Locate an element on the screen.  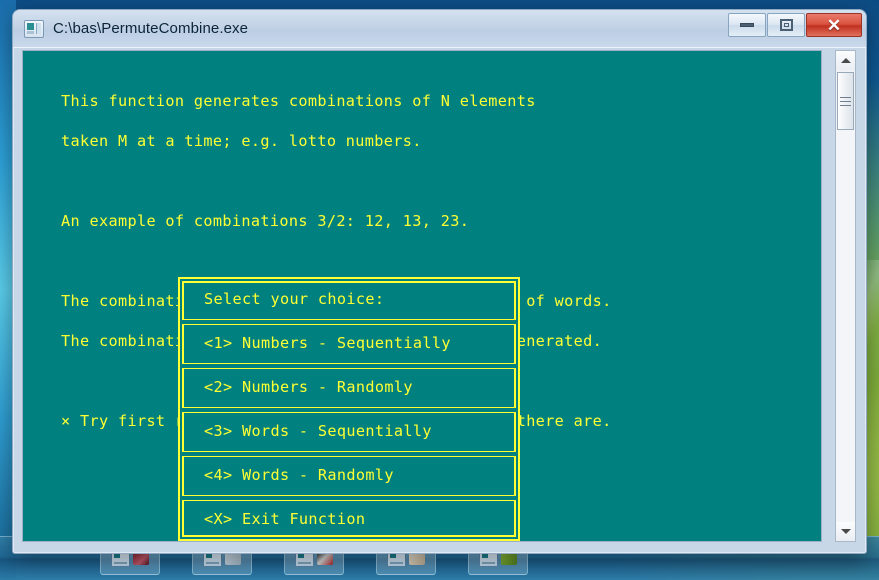
minimize-button is located at coordinates (747, 25).